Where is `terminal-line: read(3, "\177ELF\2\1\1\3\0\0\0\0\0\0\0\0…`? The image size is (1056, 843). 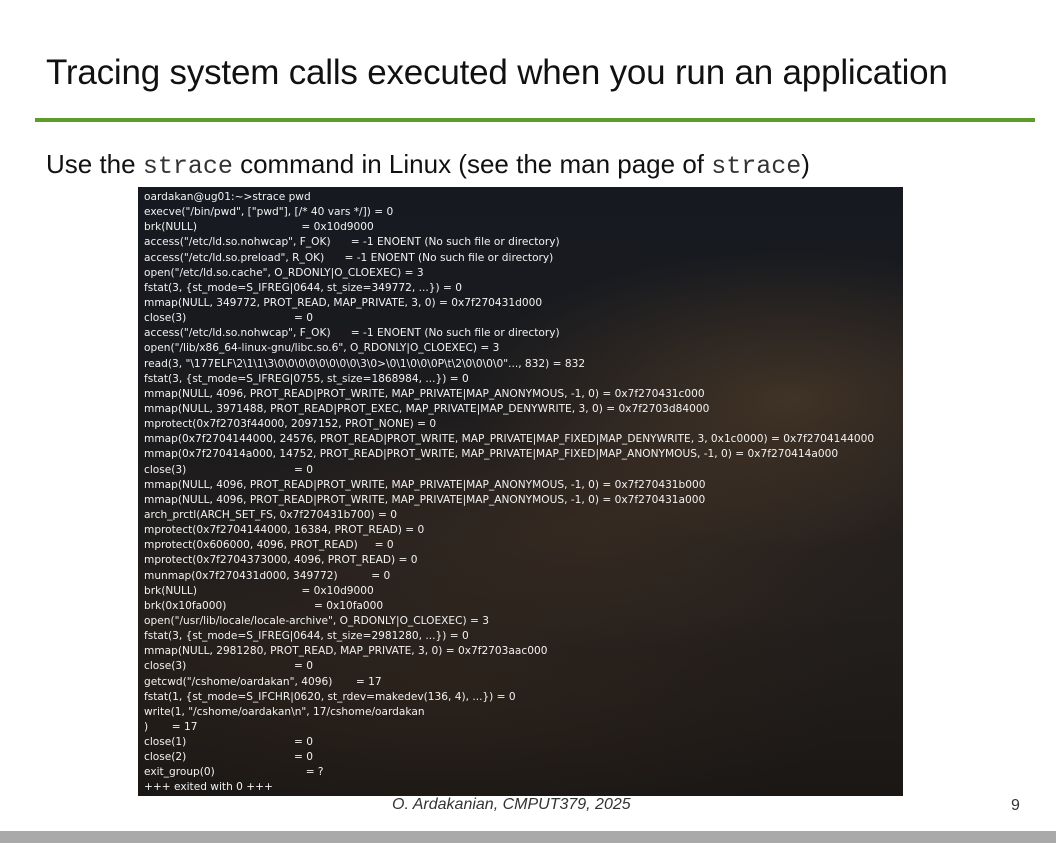
terminal-line: read(3, "\177ELF\2\1\1\3\0\0\0\0\0\0\0\0… is located at coordinates (365, 363).